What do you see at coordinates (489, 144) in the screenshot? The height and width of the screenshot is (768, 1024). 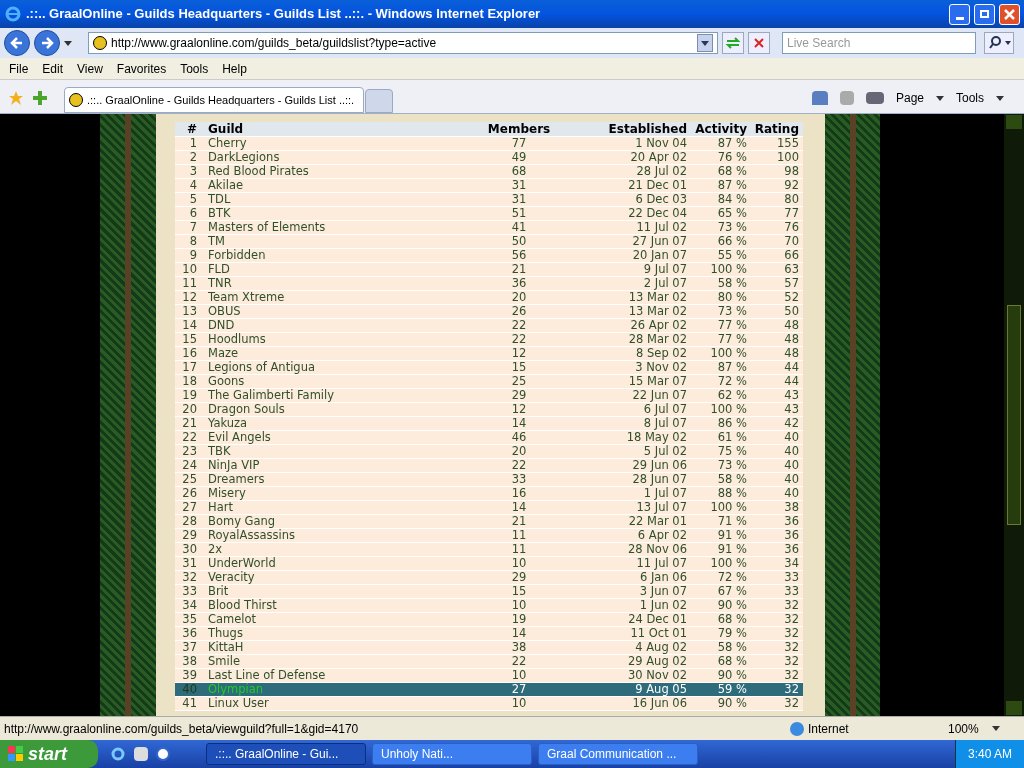 I see `table-row: 1 Cherry 77 1 Nov 04 87 % 155` at bounding box center [489, 144].